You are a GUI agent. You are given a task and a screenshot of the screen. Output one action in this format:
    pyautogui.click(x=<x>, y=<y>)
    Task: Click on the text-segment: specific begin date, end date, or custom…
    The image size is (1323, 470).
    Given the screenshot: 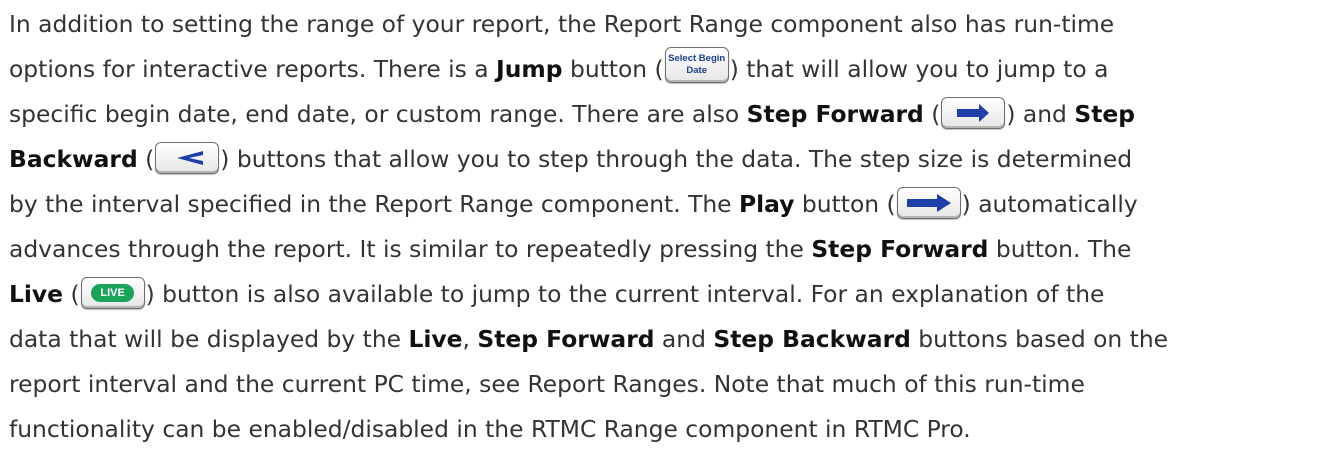 What is the action you would take?
    pyautogui.click(x=378, y=114)
    